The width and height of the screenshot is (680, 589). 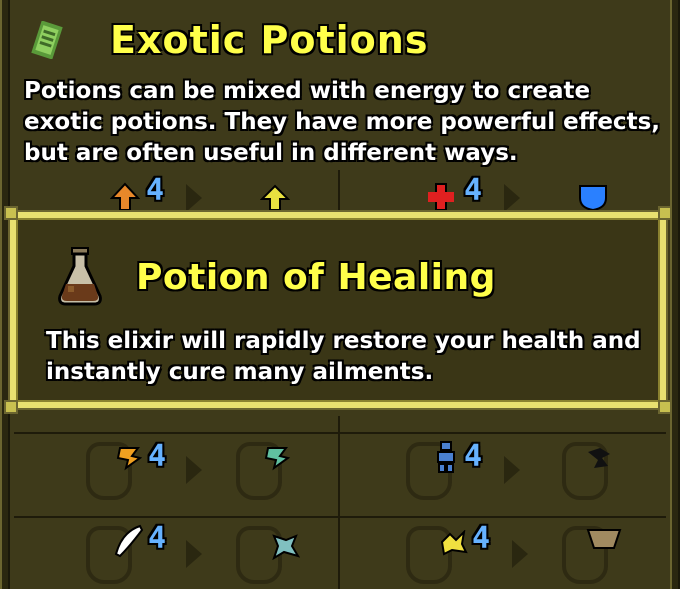 I want to click on tan-bowl-icon, so click(x=604, y=542).